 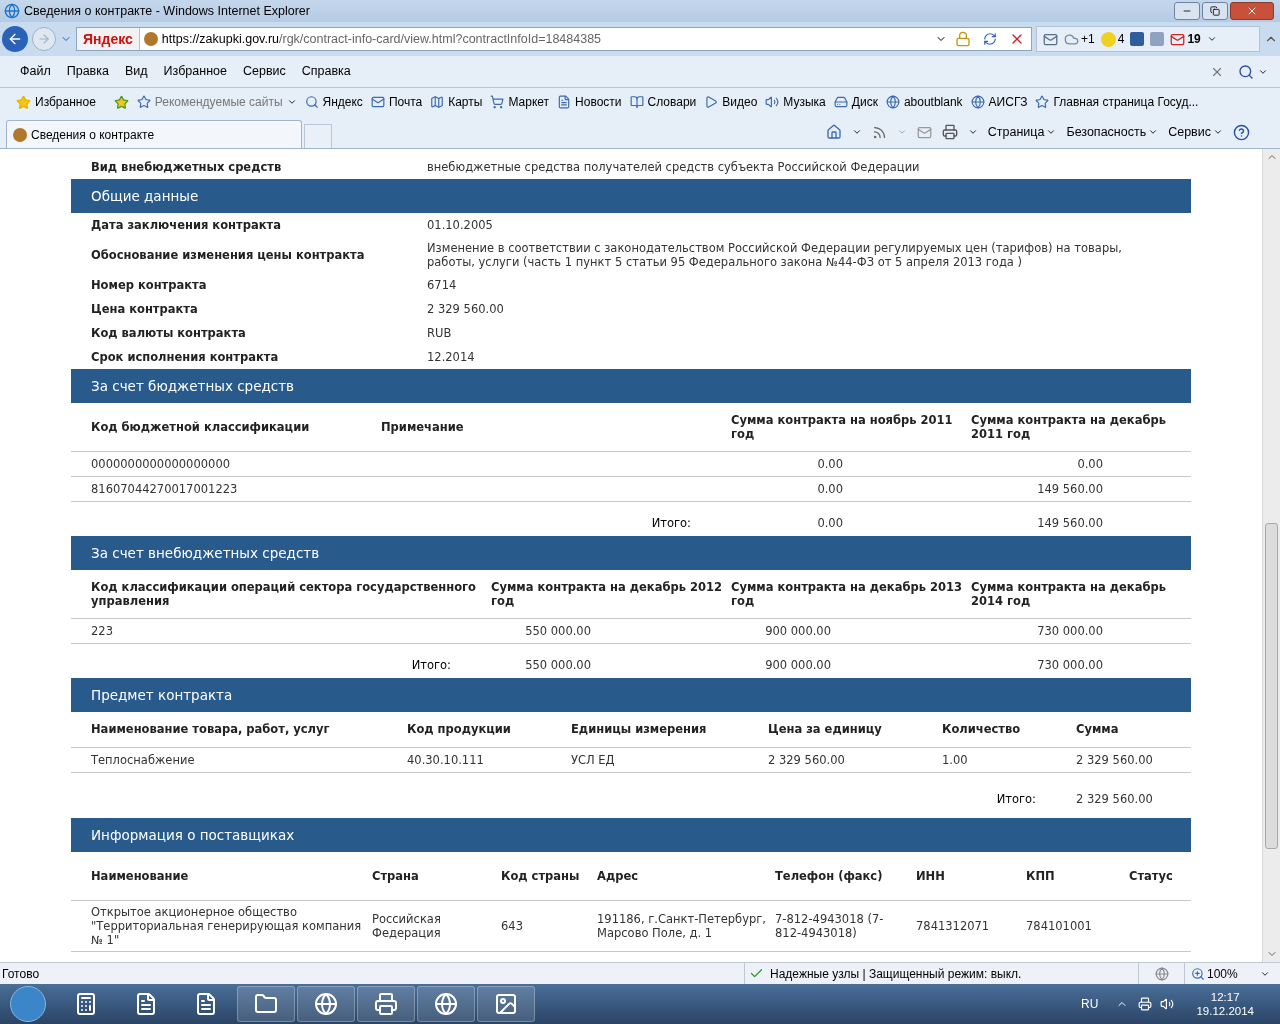 What do you see at coordinates (1195, 132) in the screenshot?
I see `command-menu: Сервис` at bounding box center [1195, 132].